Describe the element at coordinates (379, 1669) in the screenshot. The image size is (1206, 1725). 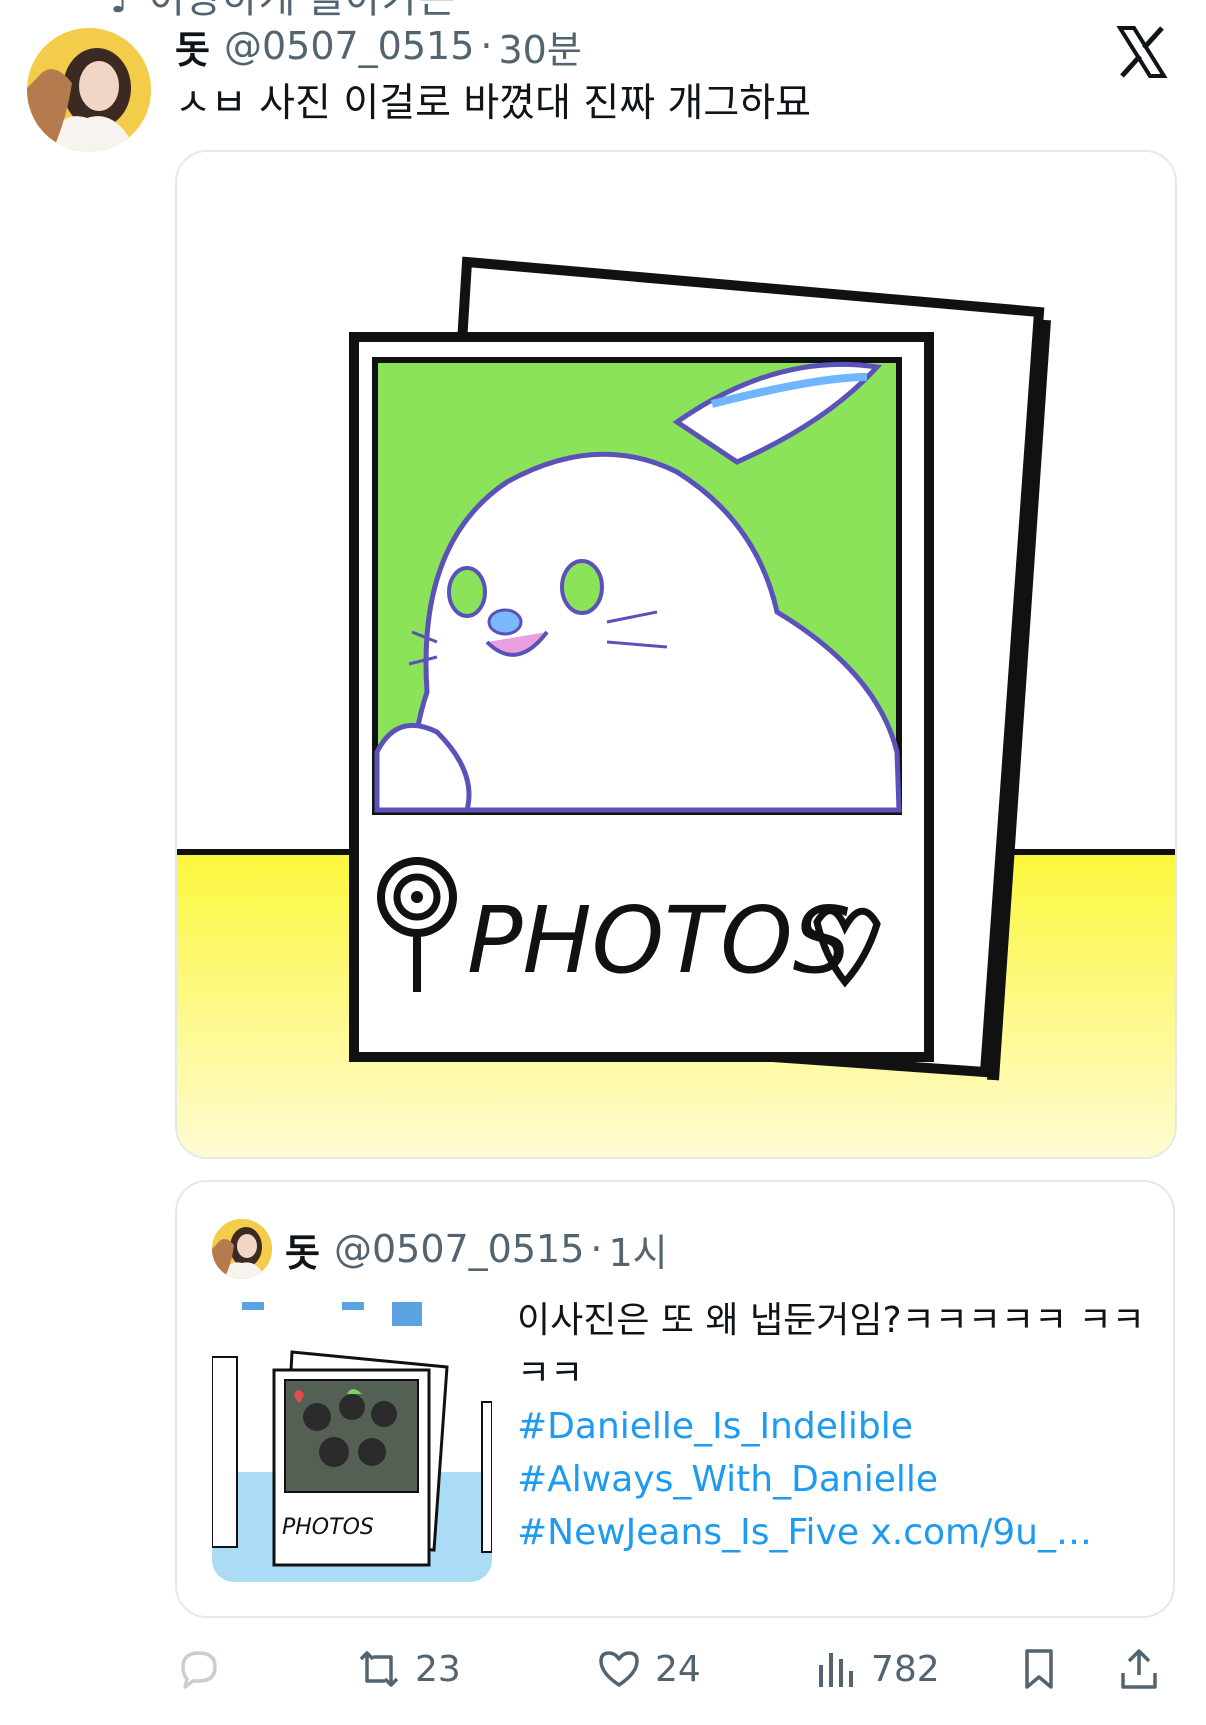
I see `retweet-icon` at that location.